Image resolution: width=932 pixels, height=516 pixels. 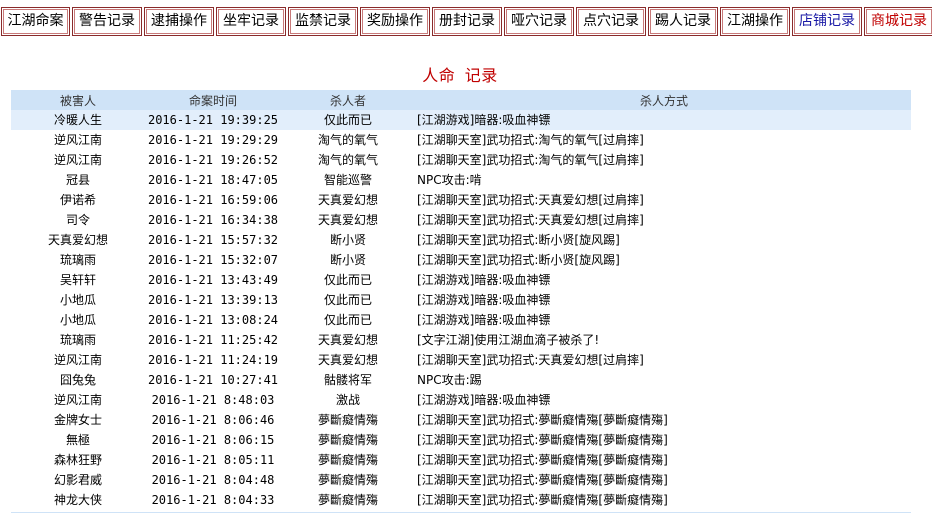 What do you see at coordinates (518, 240) in the screenshot?
I see `cell-method: [江湖聊天室]武功招式:断小贤[旋风踢]` at bounding box center [518, 240].